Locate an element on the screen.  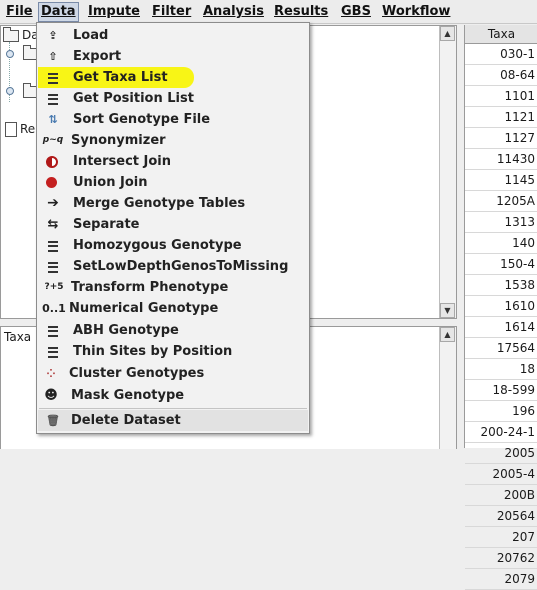
menu-item-label: Delete Dataset is located at coordinates (126, 420).